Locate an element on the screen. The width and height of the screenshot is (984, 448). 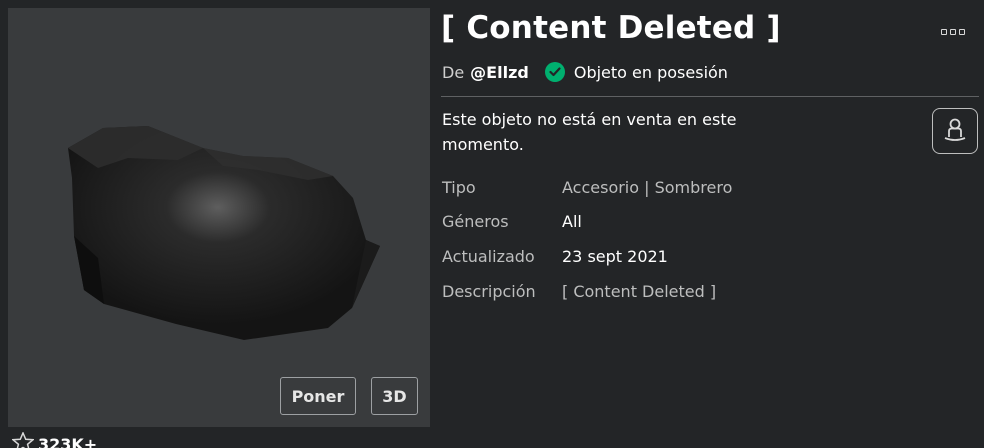
favorite-row: 323K+ is located at coordinates (54, 439).